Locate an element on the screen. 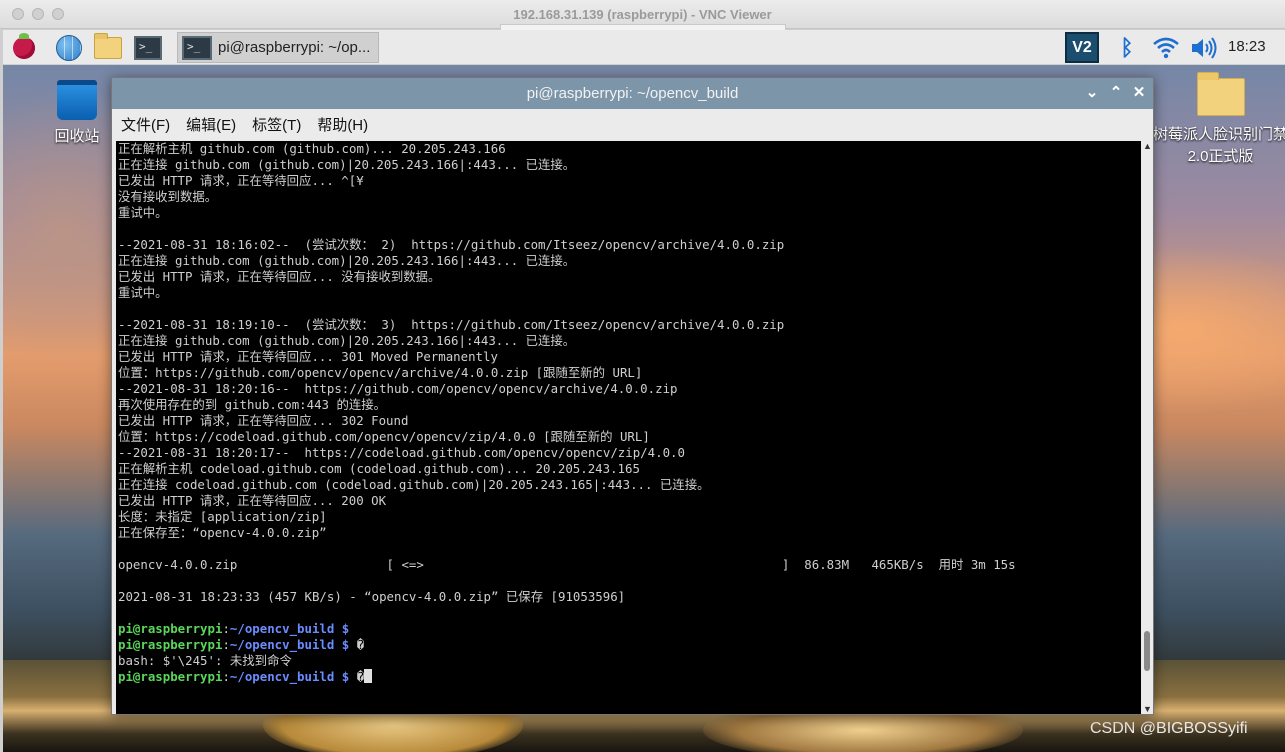  terminal-menubar: 文件(F) 编辑(E) 标签(T) 帮助(H) is located at coordinates (632, 124).